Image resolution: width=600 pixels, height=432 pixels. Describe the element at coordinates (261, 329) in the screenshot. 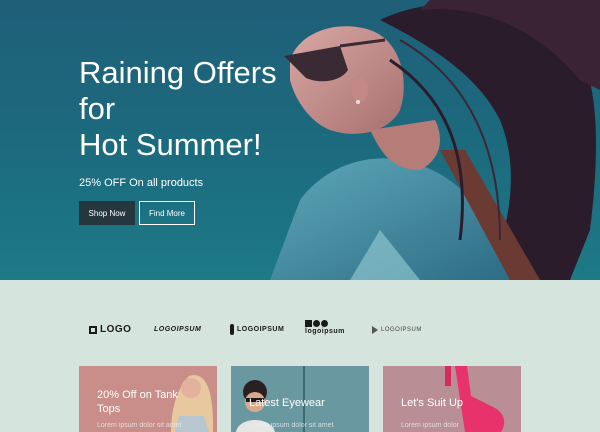

I see `brand-logo-3-text: LOGOIPSUM` at that location.